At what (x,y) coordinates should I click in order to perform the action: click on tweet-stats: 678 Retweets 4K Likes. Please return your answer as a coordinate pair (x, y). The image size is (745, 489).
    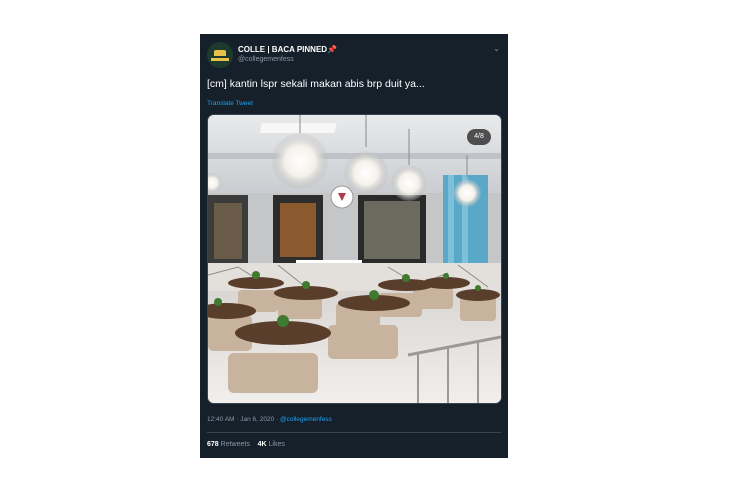
    Looking at the image, I should click on (246, 444).